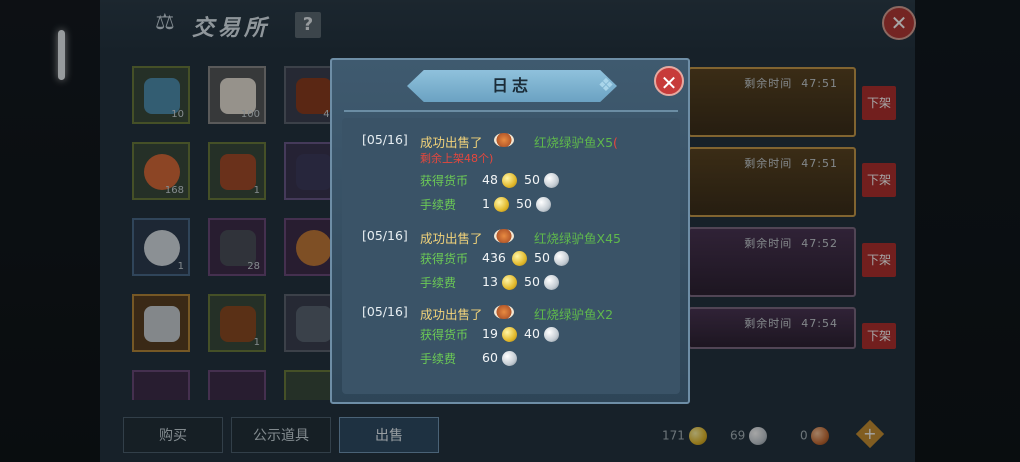  I want to click on dialog-title: 日志, so click(511, 85).